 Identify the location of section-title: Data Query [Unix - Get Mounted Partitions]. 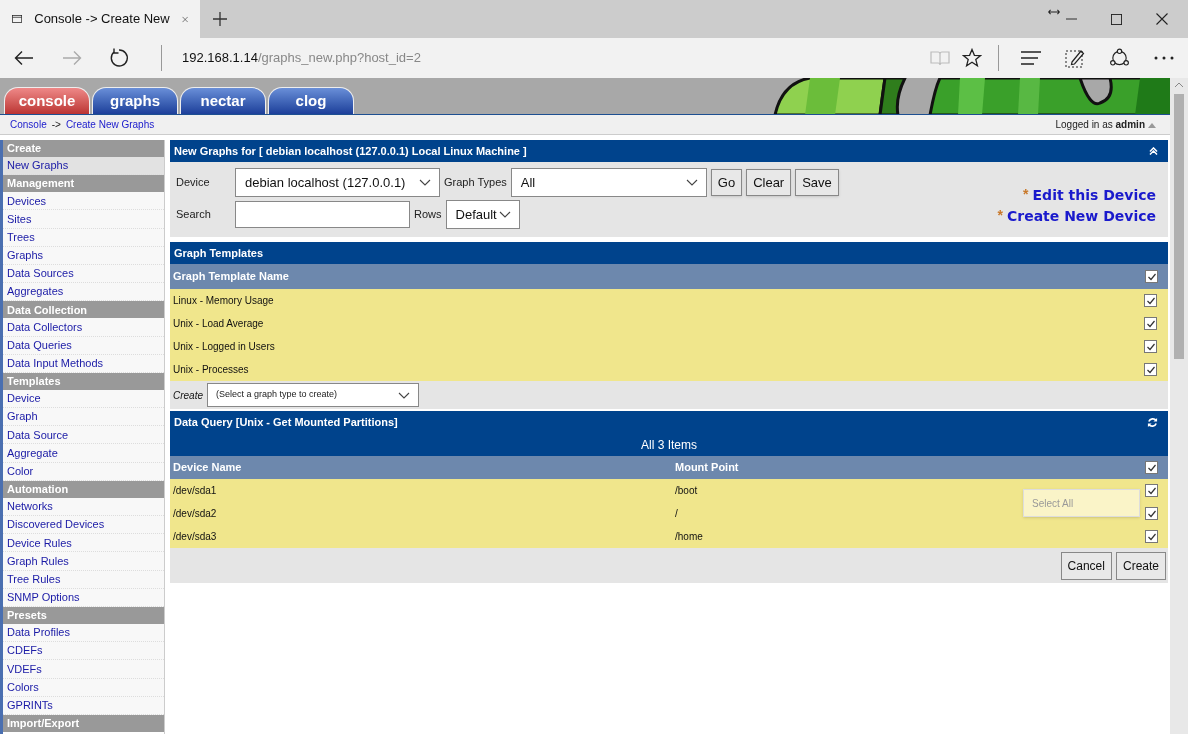
(286, 422).